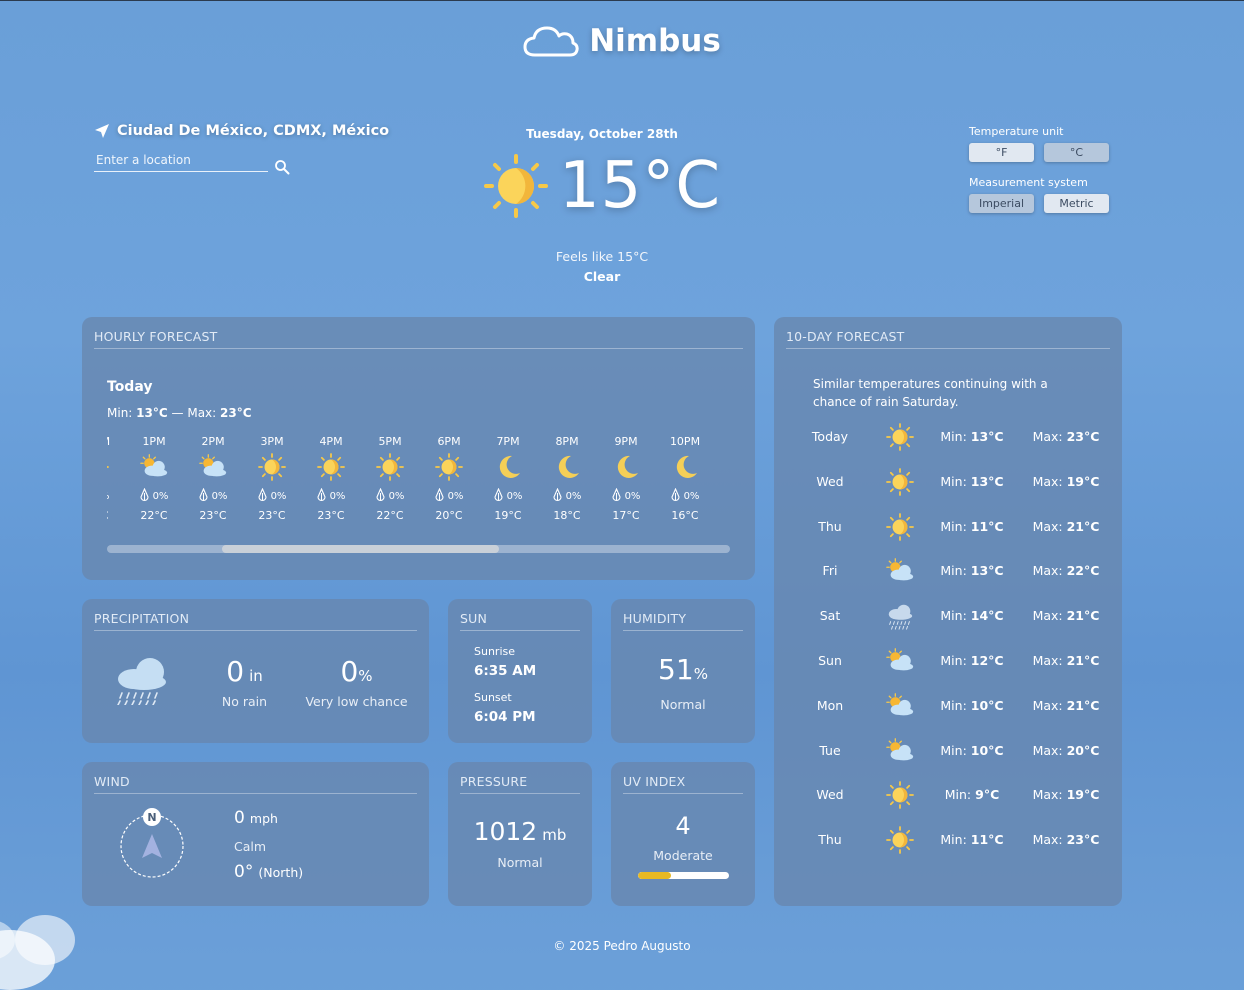 Image resolution: width=1244 pixels, height=990 pixels. I want to click on hour-time: 12PM, so click(113, 443).